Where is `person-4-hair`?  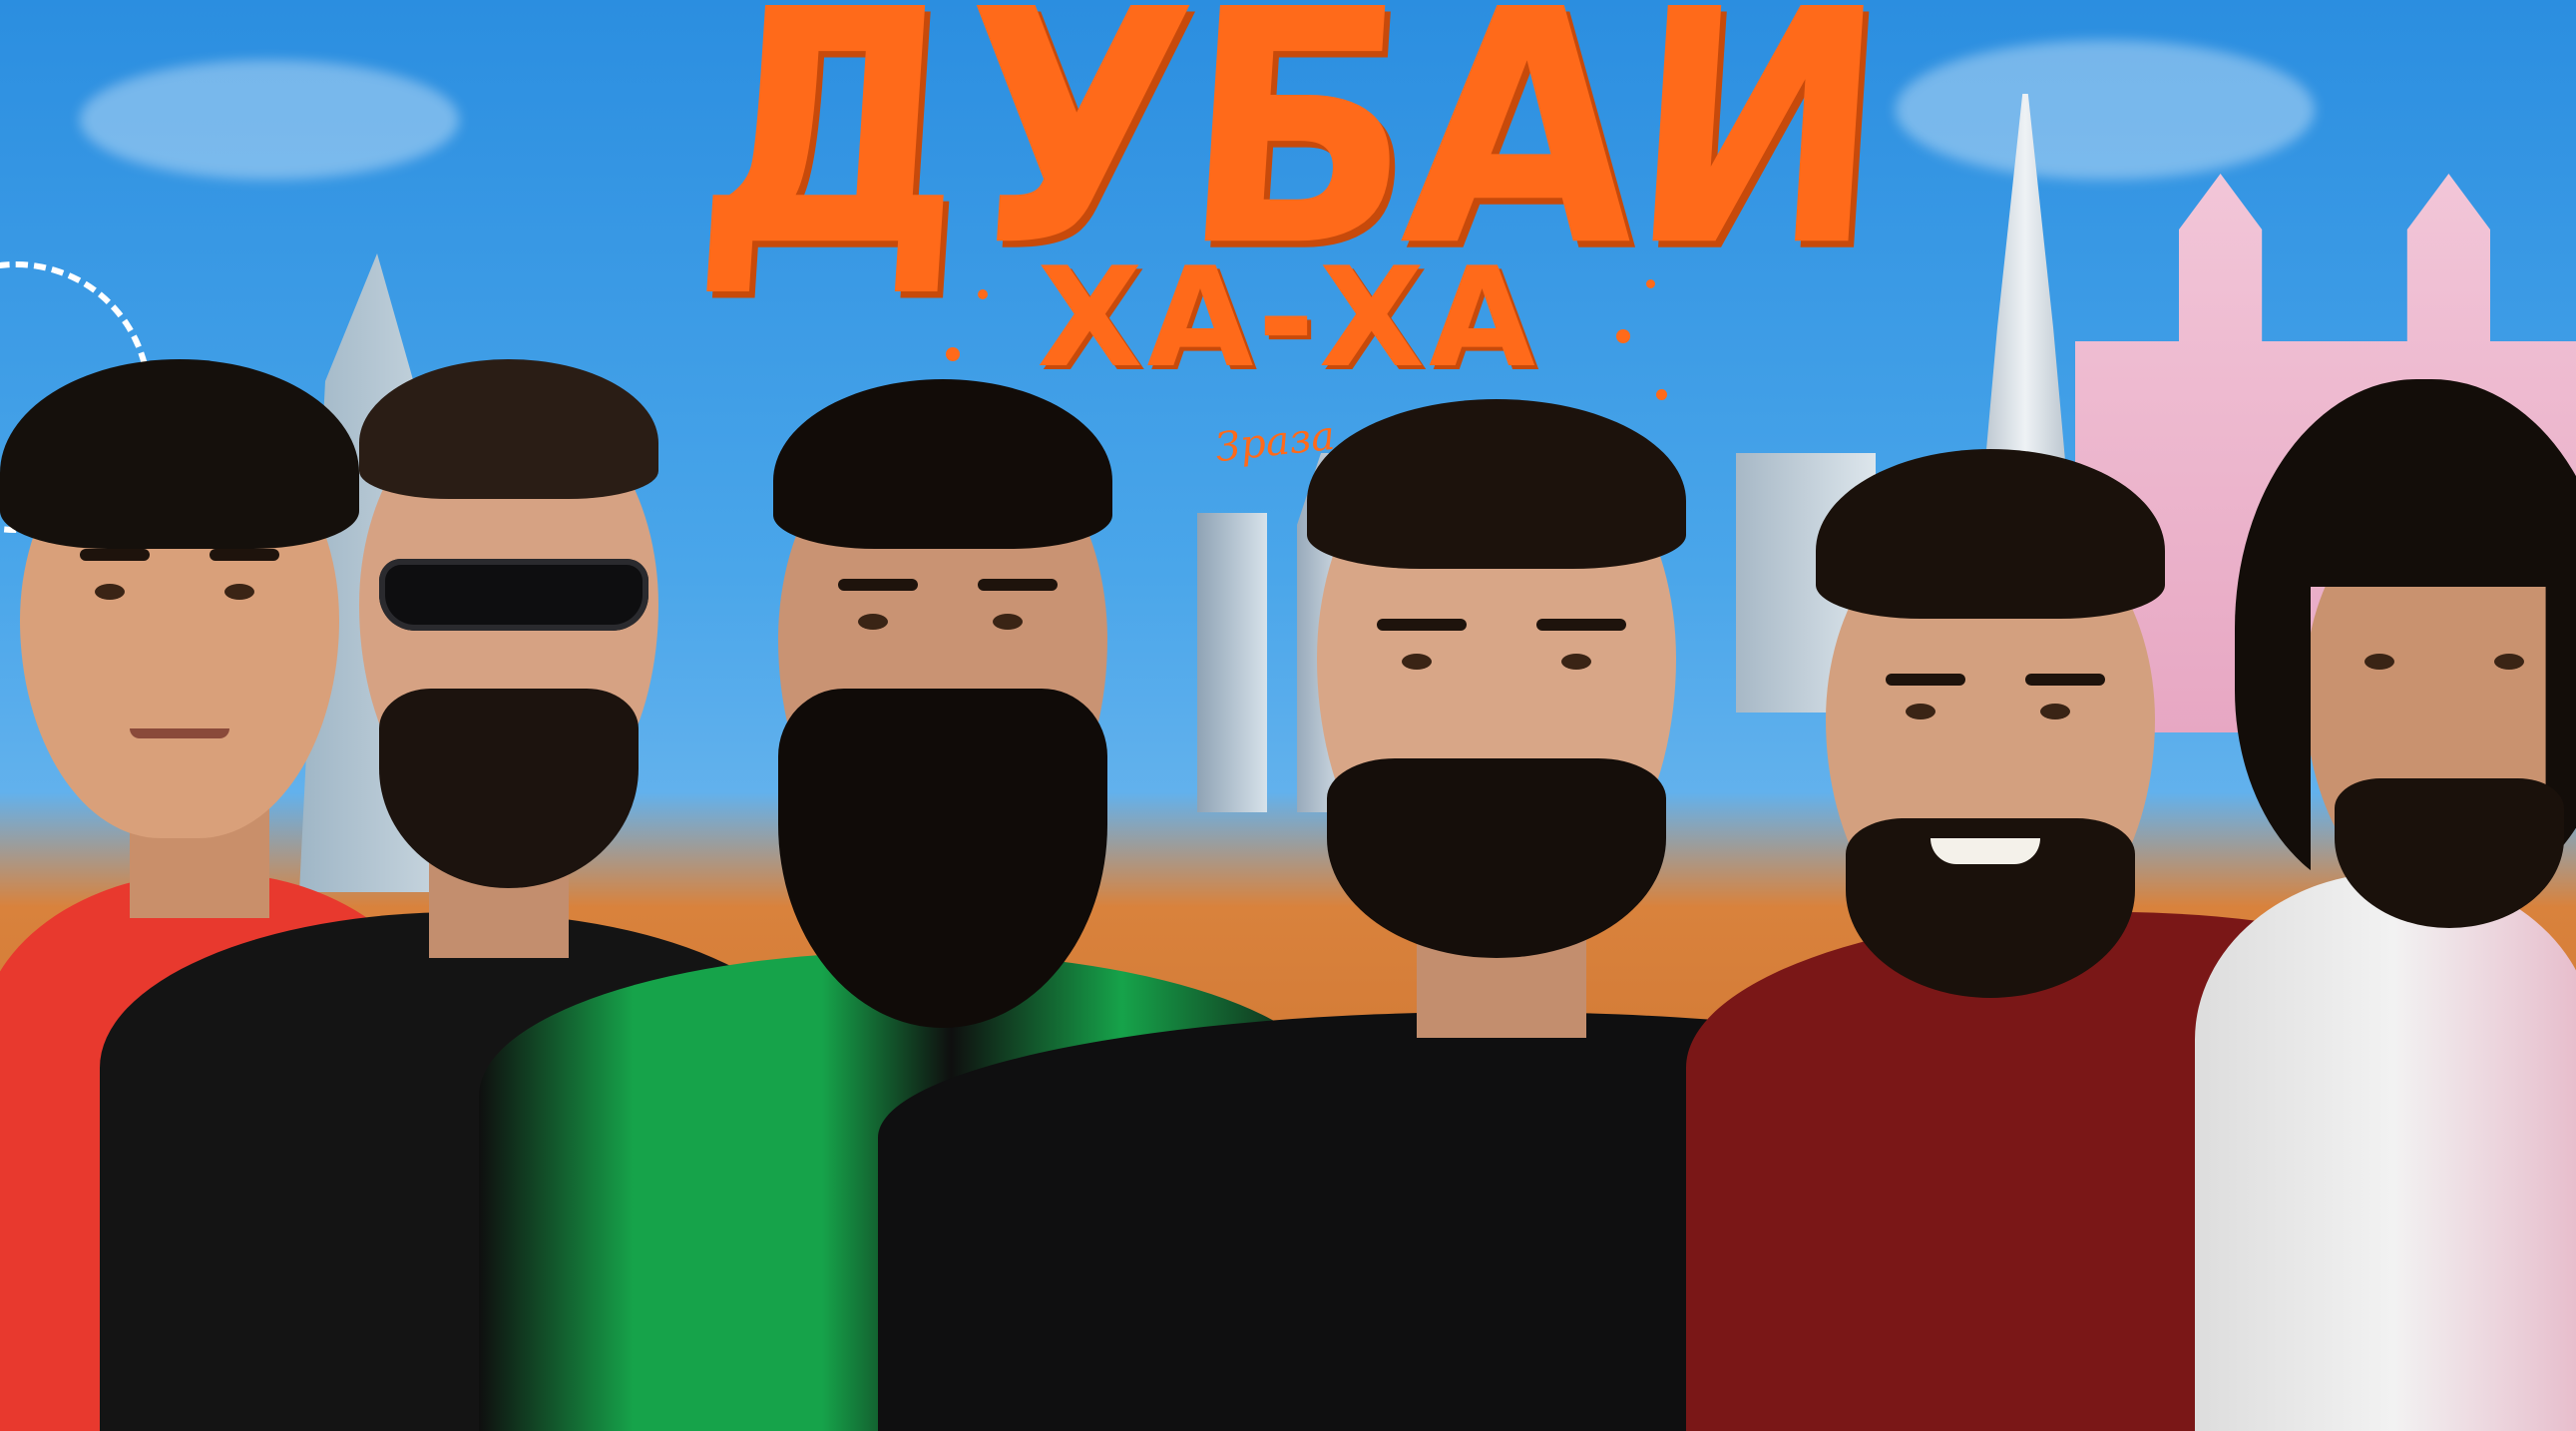 person-4-hair is located at coordinates (1496, 484).